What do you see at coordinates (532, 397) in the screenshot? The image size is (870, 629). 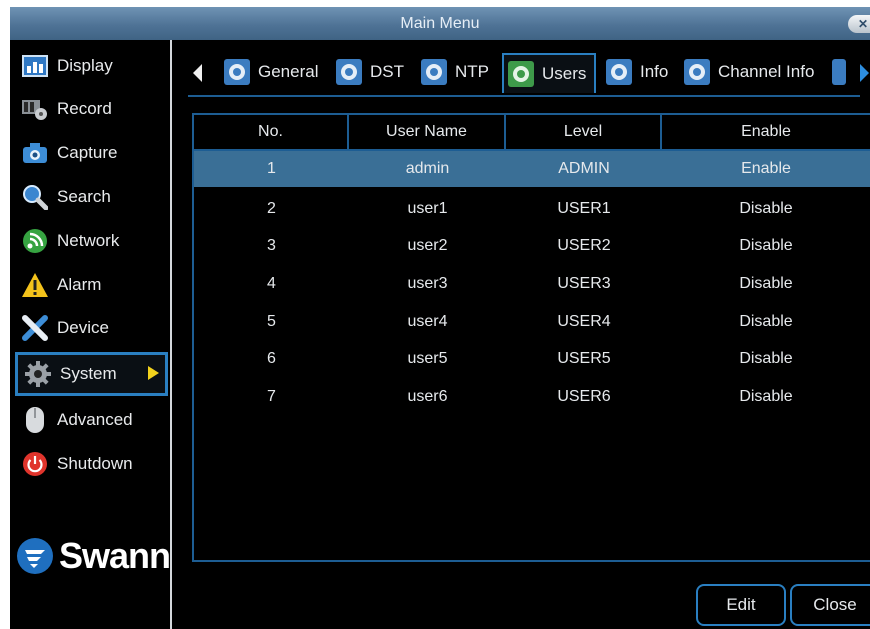 I see `table-row: 7 user6 USER6 Disable` at bounding box center [532, 397].